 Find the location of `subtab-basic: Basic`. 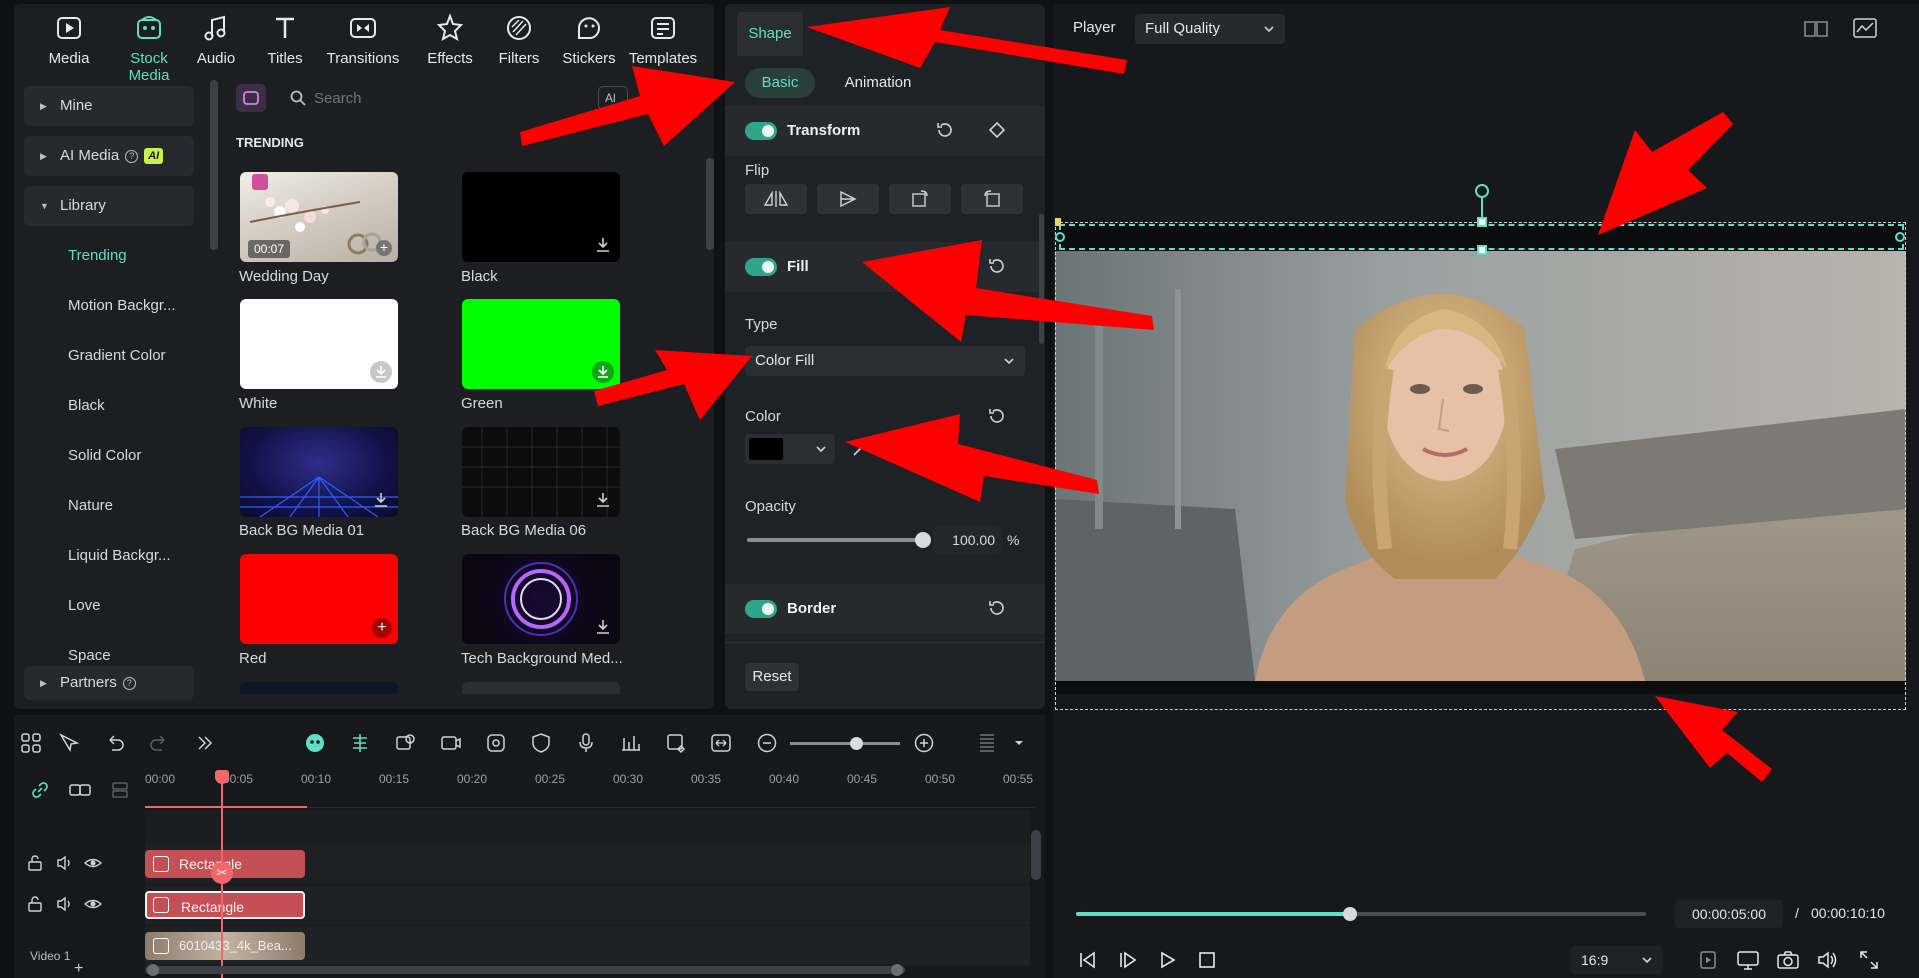

subtab-basic: Basic is located at coordinates (780, 83).